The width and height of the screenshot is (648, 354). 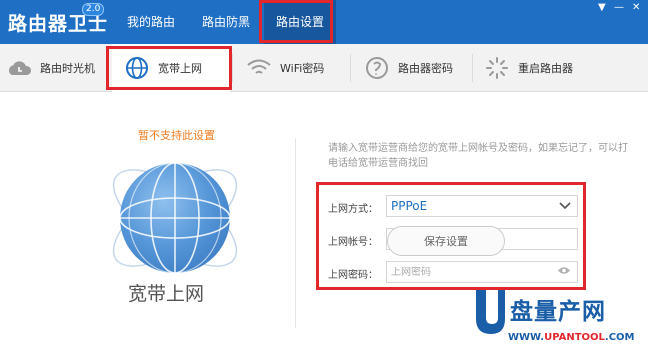 I want to click on broadband-hint: 请输入宽带运营商给您的宽带上网帐号及密码，如果忘记了，可以打电话给宽带运营商找回, so click(x=478, y=156).